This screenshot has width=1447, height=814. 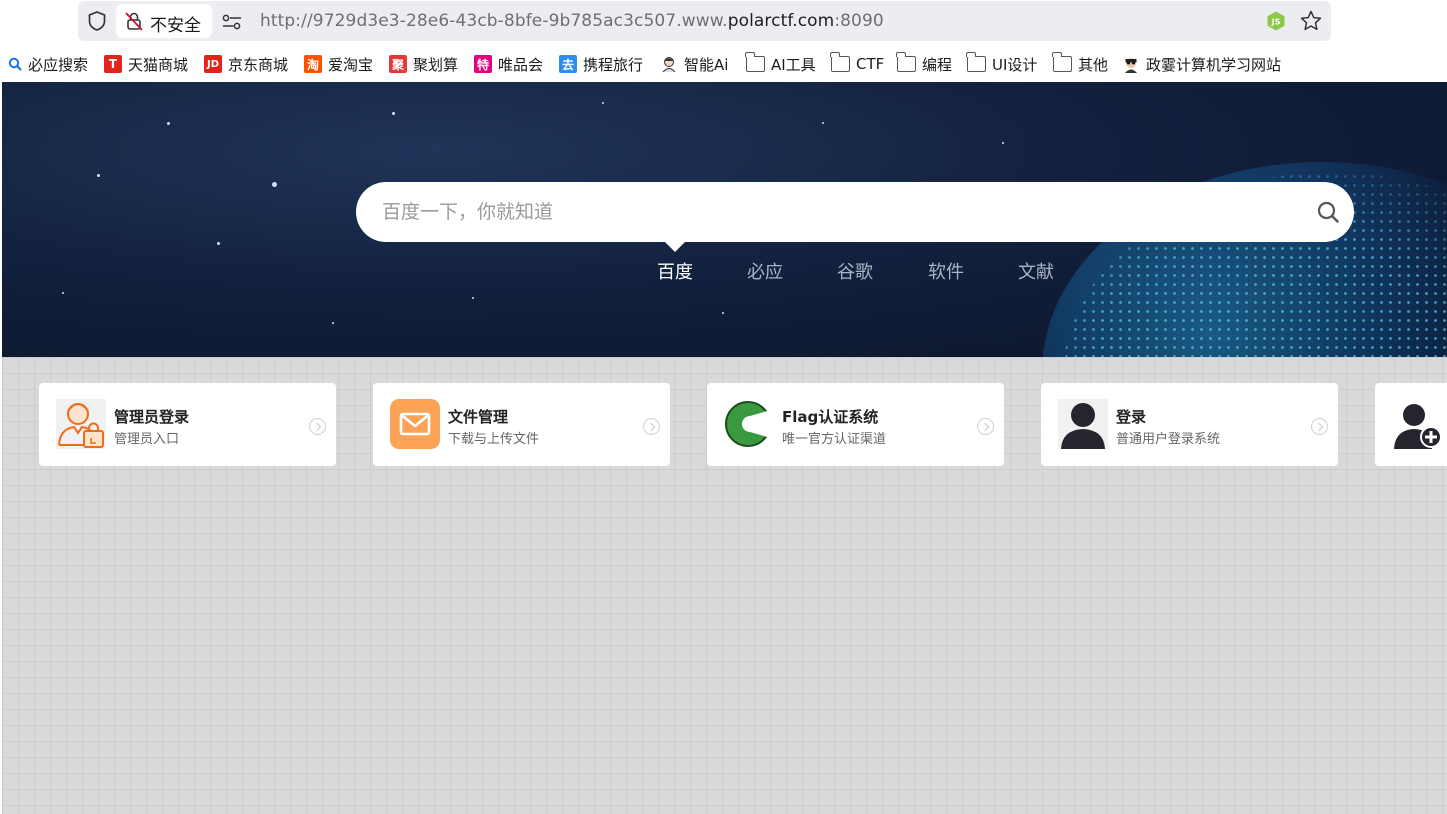 I want to click on search-box, so click(x=855, y=212).